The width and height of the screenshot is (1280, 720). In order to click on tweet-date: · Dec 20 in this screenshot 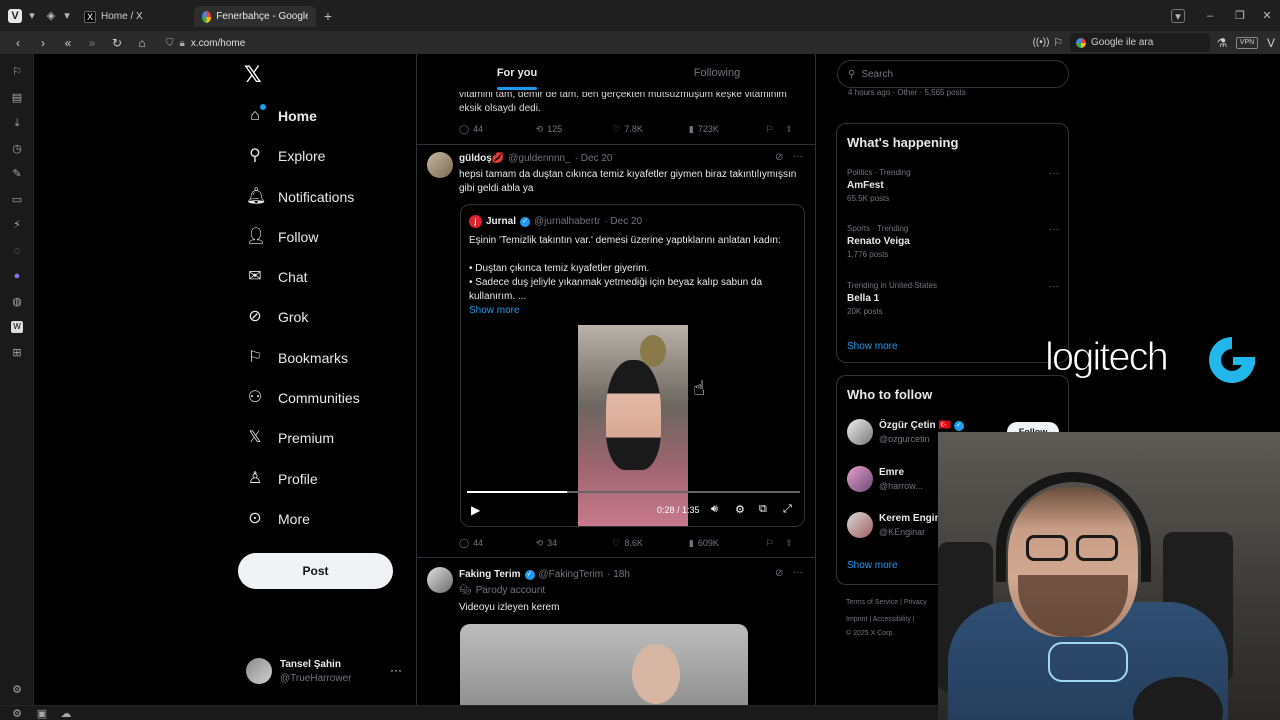, I will do `click(594, 158)`.